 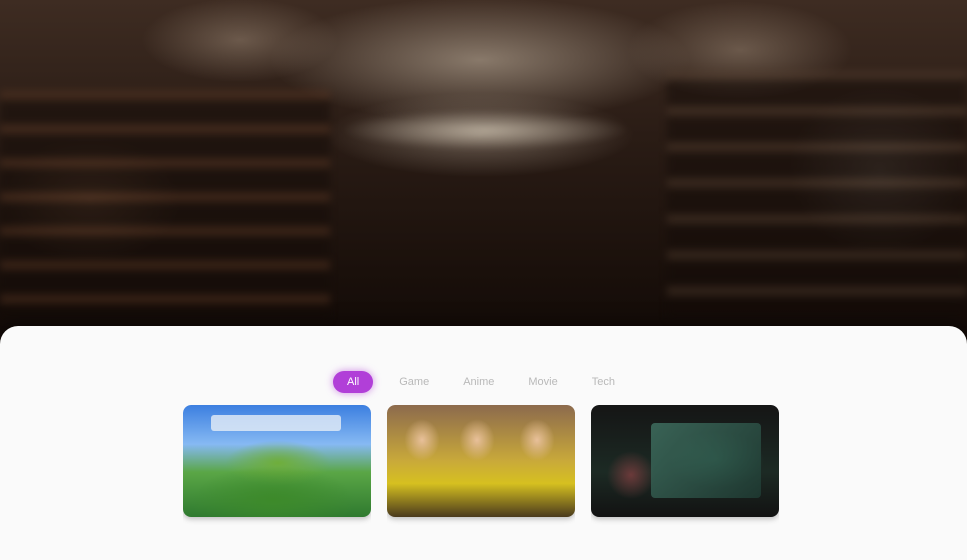 I want to click on category-tabs: All Game Anime Movie Tech, so click(x=478, y=382).